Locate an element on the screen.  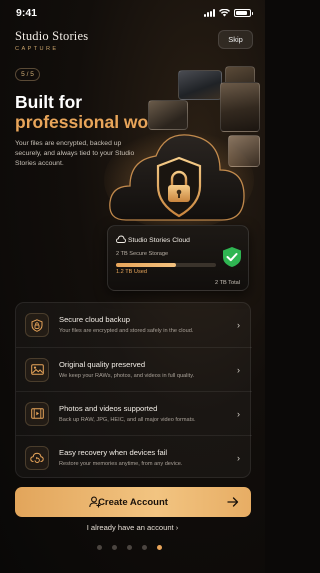
storage-used: 1.2 TB Used is located at coordinates (131, 272).